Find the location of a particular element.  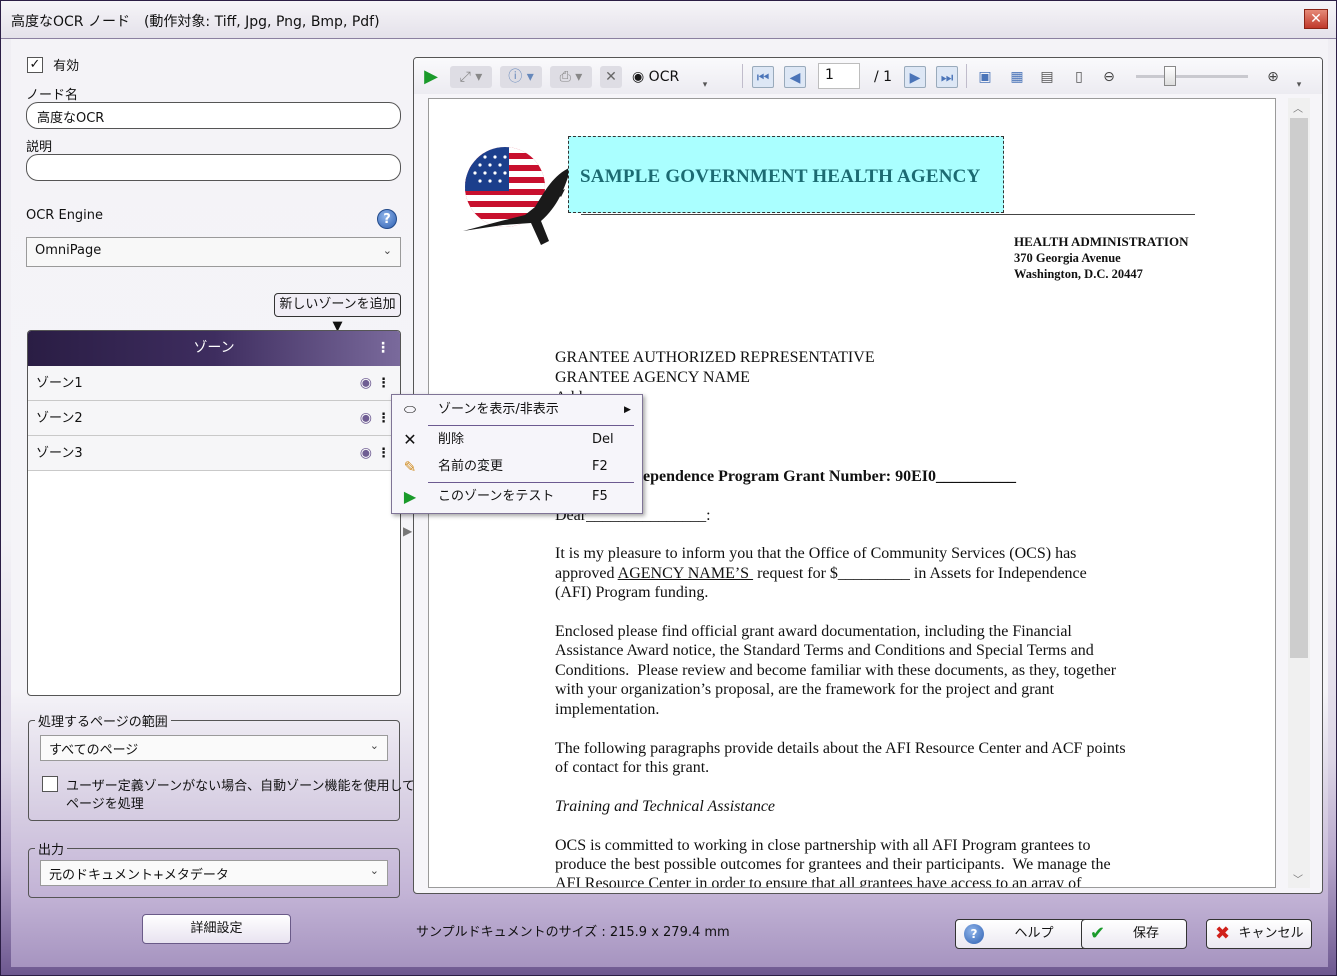

cancel-button: ✖ キャンセル is located at coordinates (1259, 934).